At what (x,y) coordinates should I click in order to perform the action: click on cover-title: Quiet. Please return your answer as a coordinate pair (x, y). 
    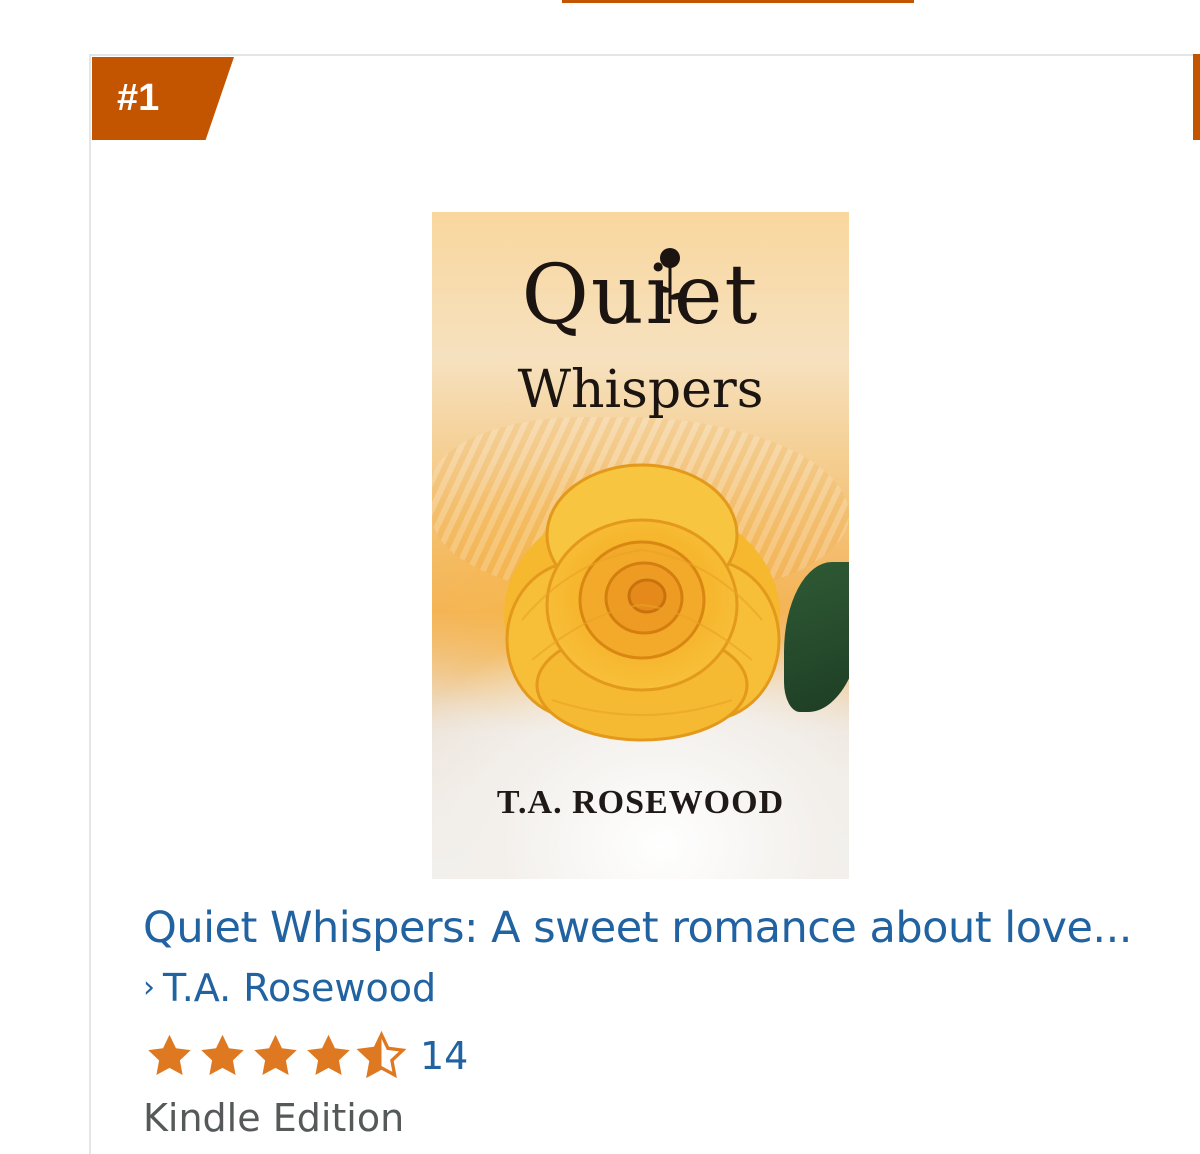
    Looking at the image, I should click on (640, 295).